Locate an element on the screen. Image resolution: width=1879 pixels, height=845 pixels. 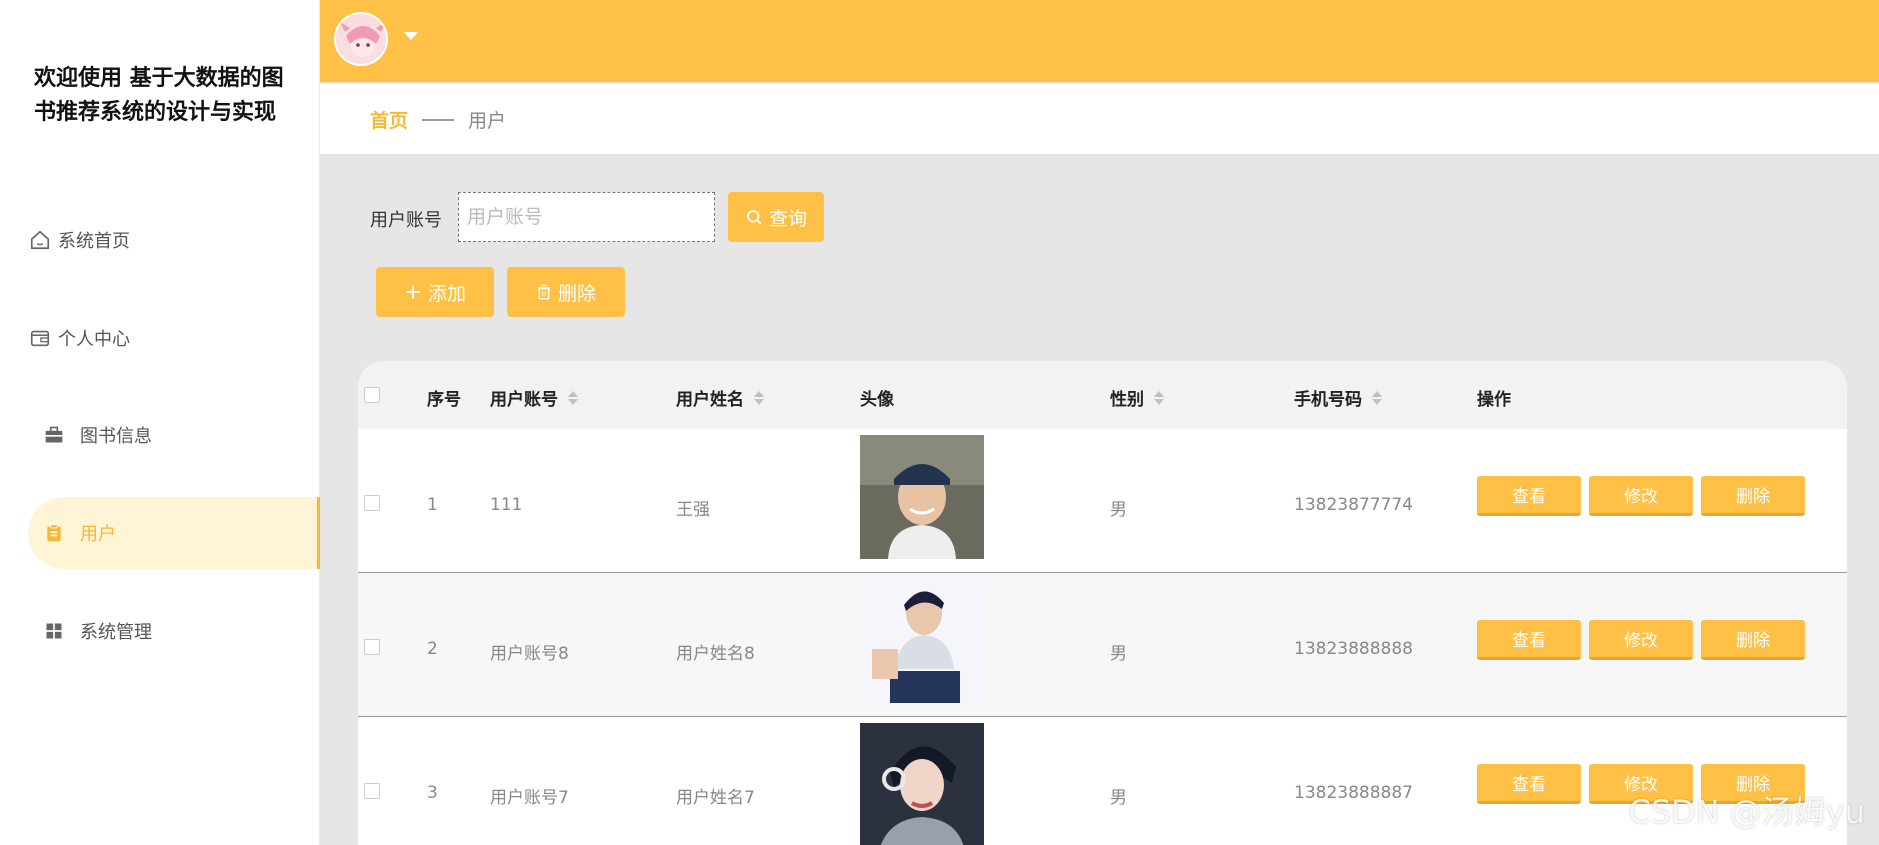
breadcrumb-home: 首页 is located at coordinates (389, 119).